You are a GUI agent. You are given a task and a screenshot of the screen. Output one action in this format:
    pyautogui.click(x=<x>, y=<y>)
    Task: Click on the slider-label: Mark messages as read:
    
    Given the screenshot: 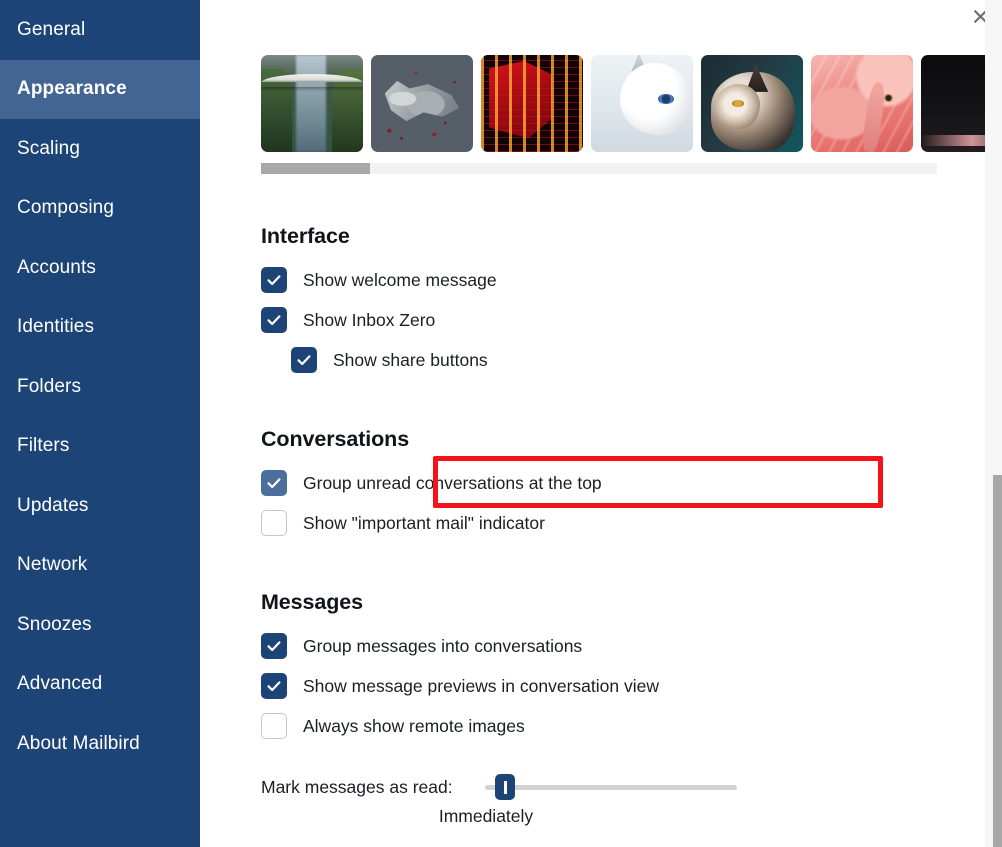 What is the action you would take?
    pyautogui.click(x=357, y=786)
    